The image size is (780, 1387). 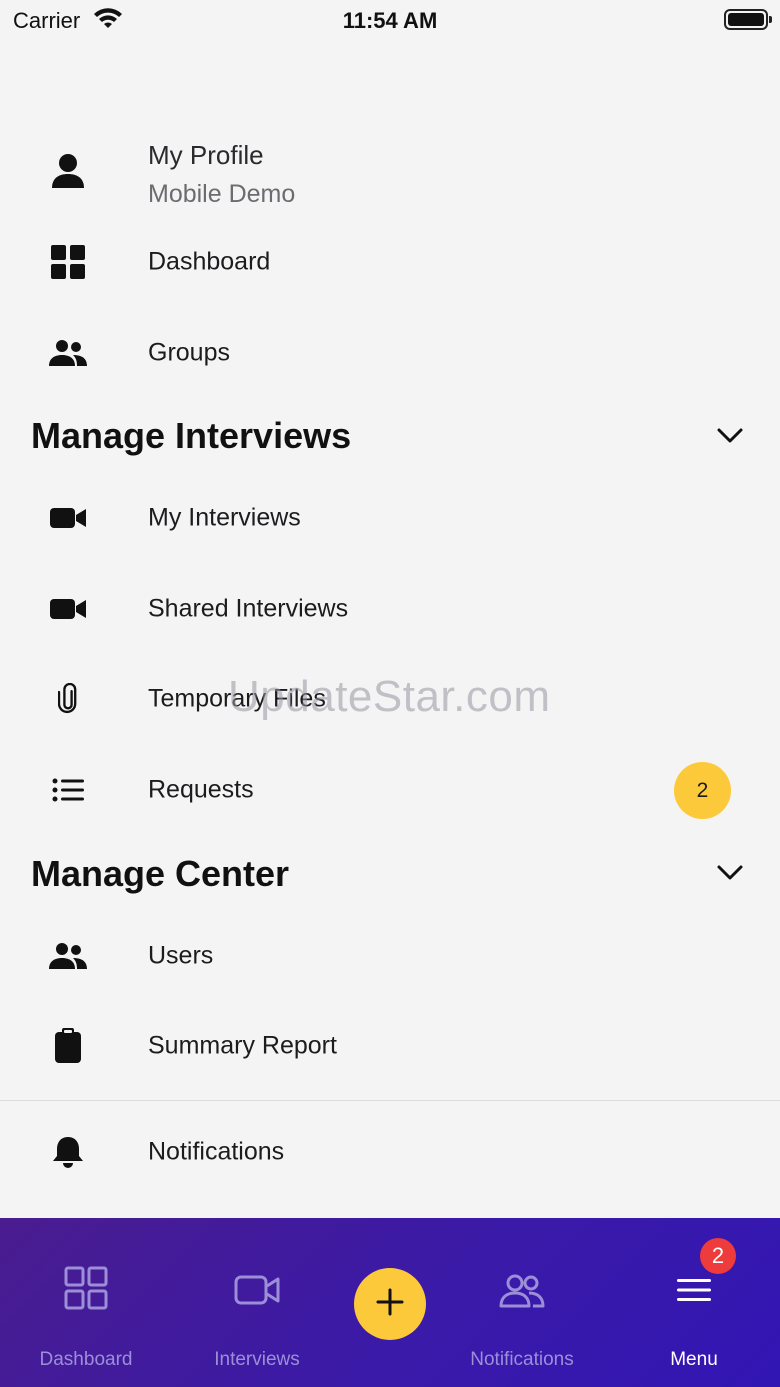 I want to click on hamburger-icon, so click(x=694, y=1292).